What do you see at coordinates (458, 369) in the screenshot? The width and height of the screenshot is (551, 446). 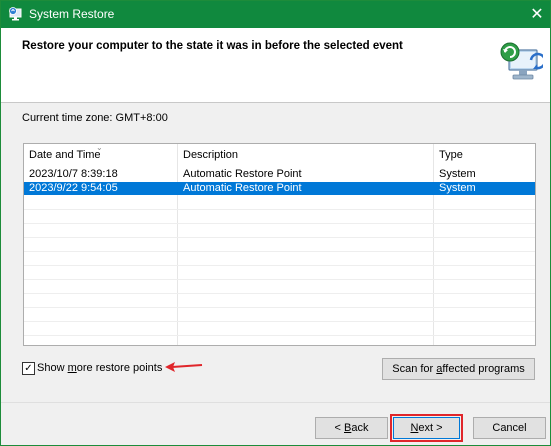 I see `scan-affected-programs-button: Scan for affected programs` at bounding box center [458, 369].